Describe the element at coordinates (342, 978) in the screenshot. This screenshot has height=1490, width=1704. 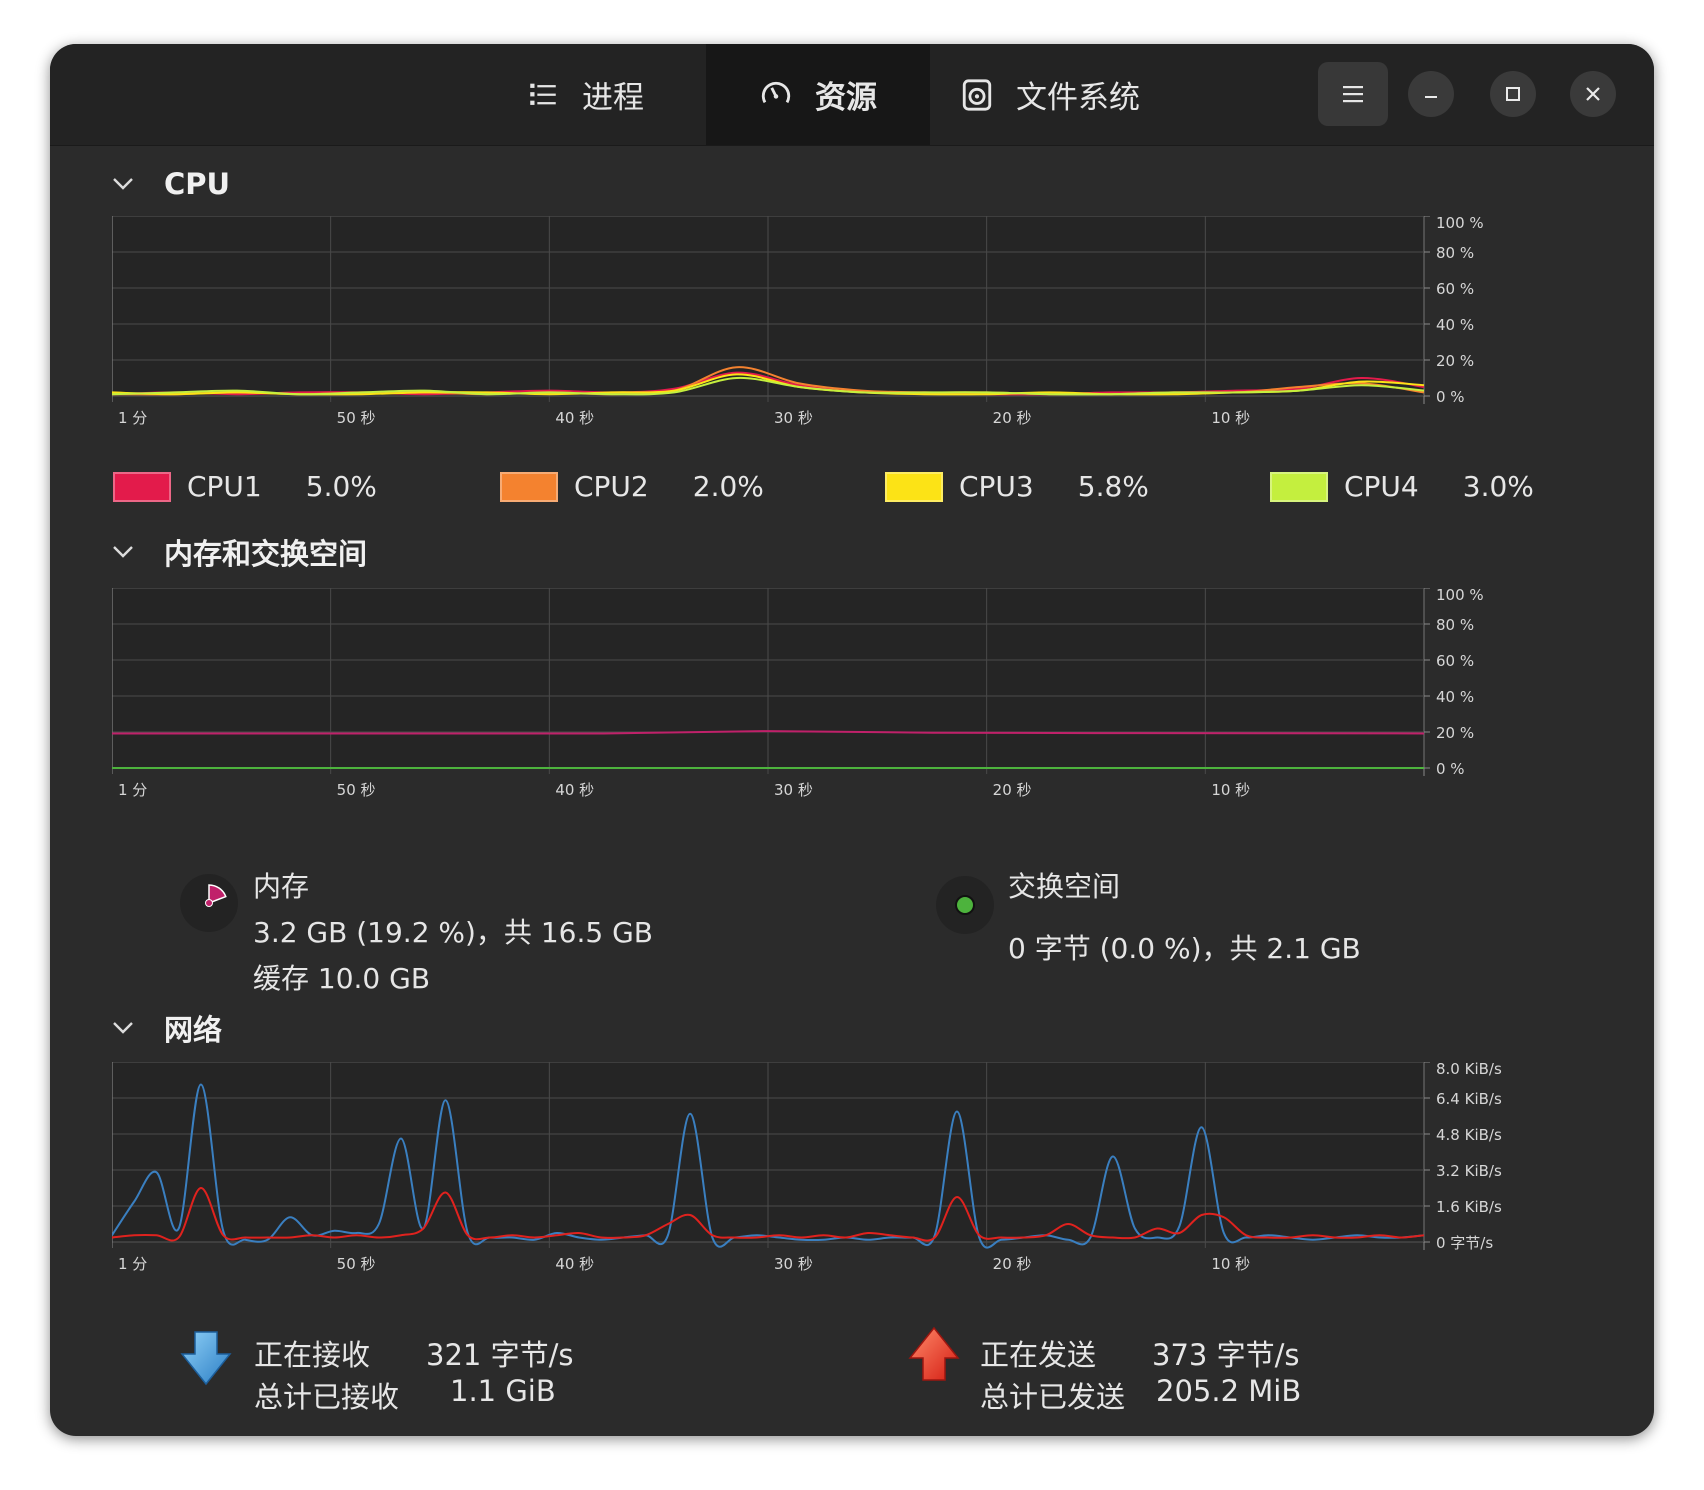
I see `memory-cache: 缓存 10.0 GB` at that location.